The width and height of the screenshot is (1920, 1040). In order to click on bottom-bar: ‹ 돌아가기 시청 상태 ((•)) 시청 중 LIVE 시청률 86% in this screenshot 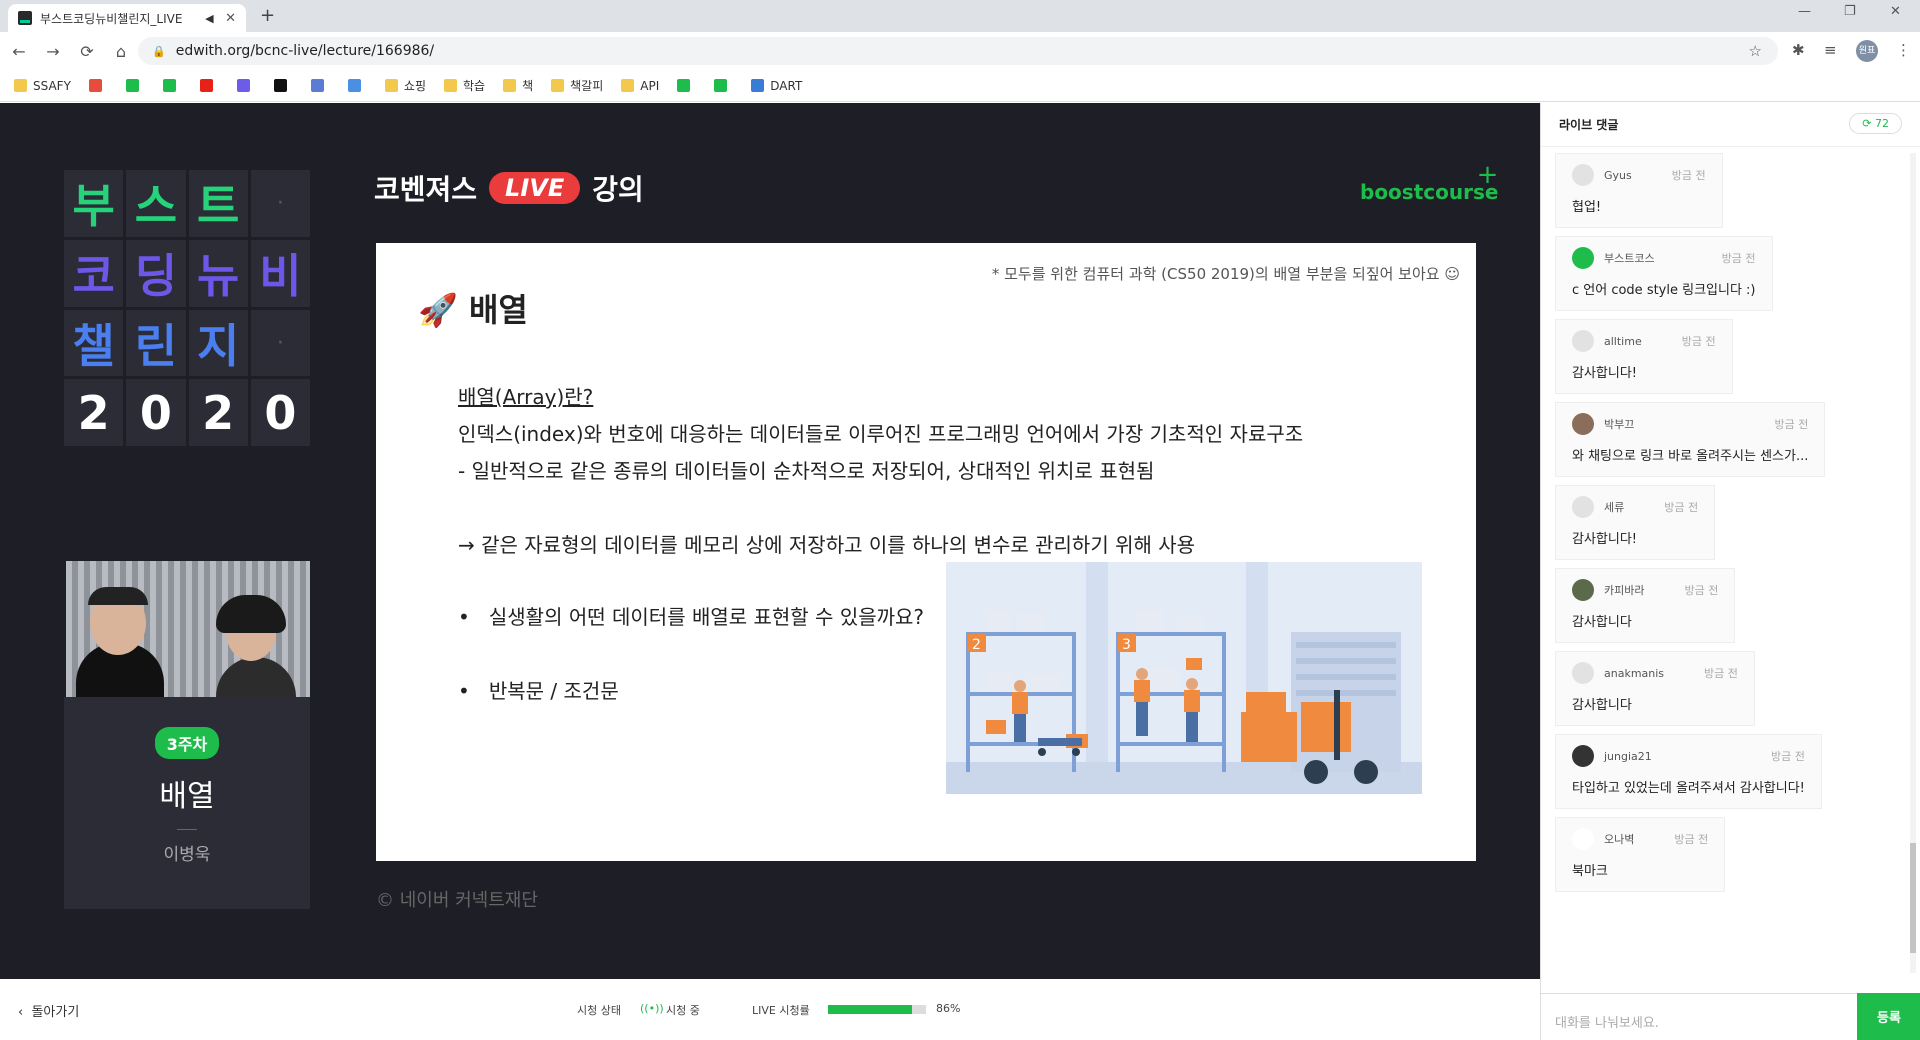, I will do `click(770, 1007)`.